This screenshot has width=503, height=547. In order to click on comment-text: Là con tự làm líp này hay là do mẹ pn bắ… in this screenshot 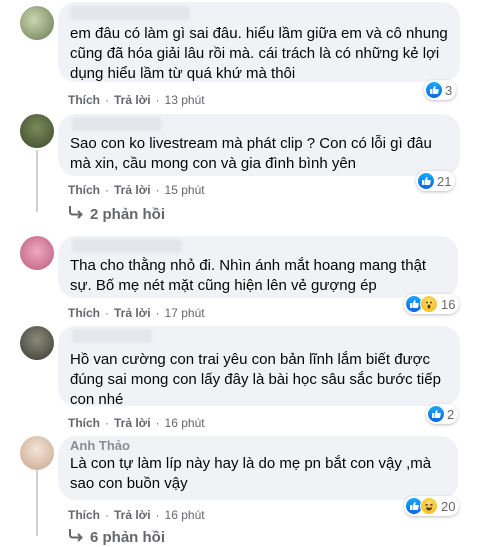, I will do `click(251, 473)`.